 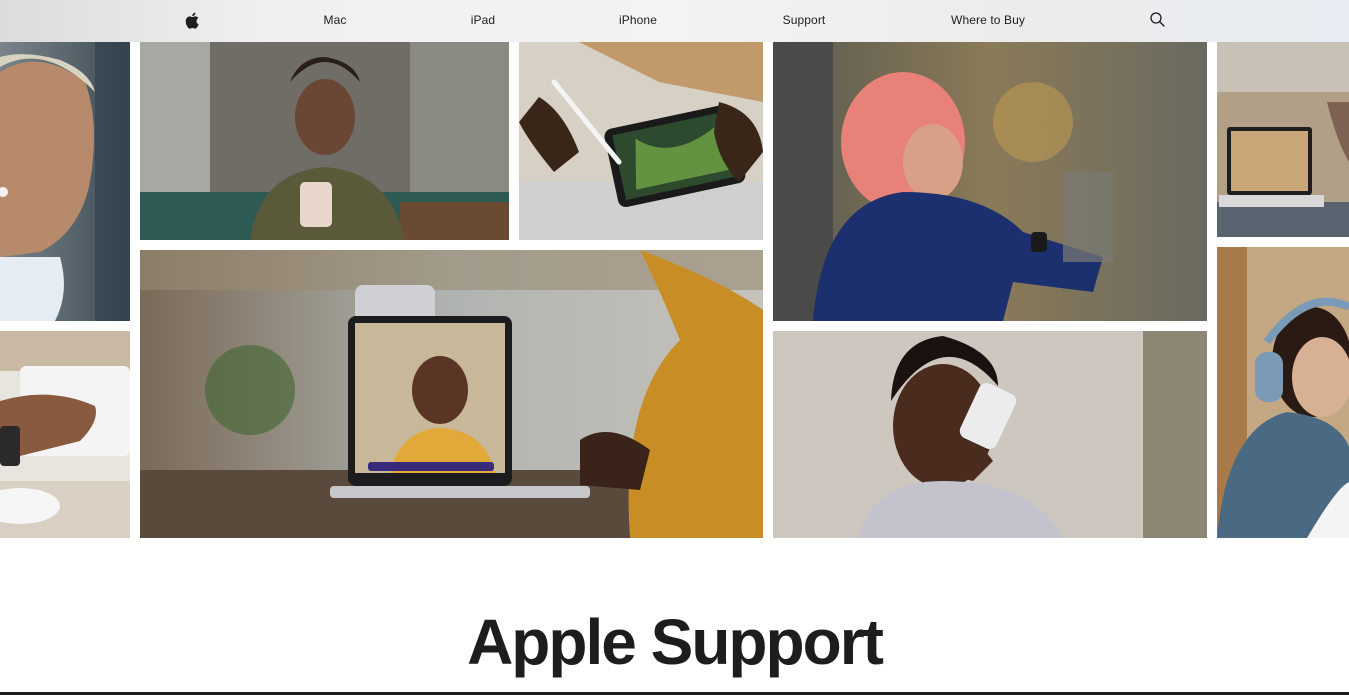 What do you see at coordinates (192, 21) in the screenshot?
I see `apple-logo-icon` at bounding box center [192, 21].